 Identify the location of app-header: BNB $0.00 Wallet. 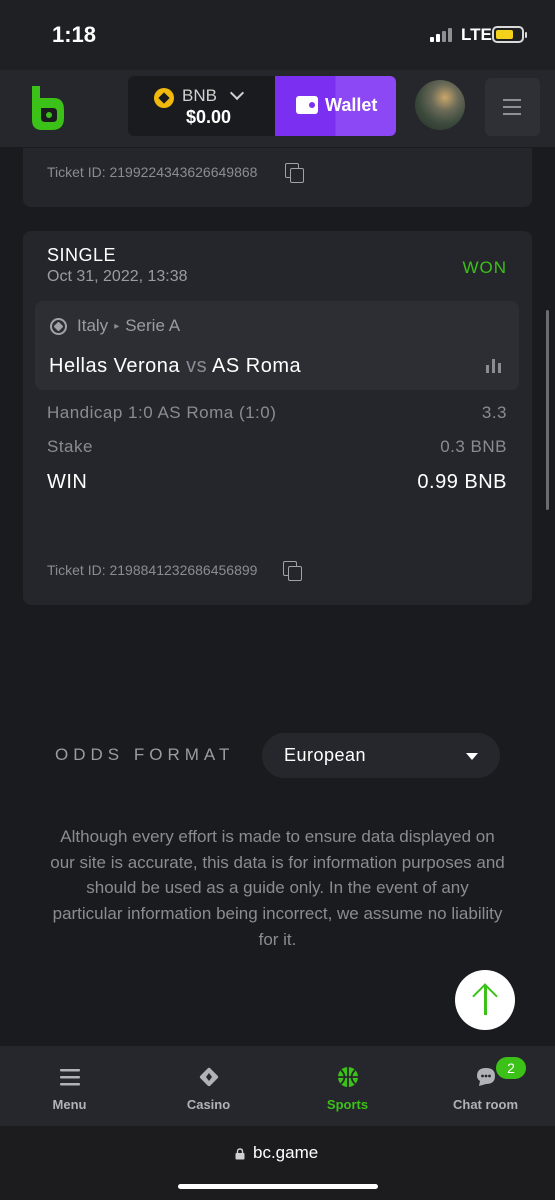
(277, 109).